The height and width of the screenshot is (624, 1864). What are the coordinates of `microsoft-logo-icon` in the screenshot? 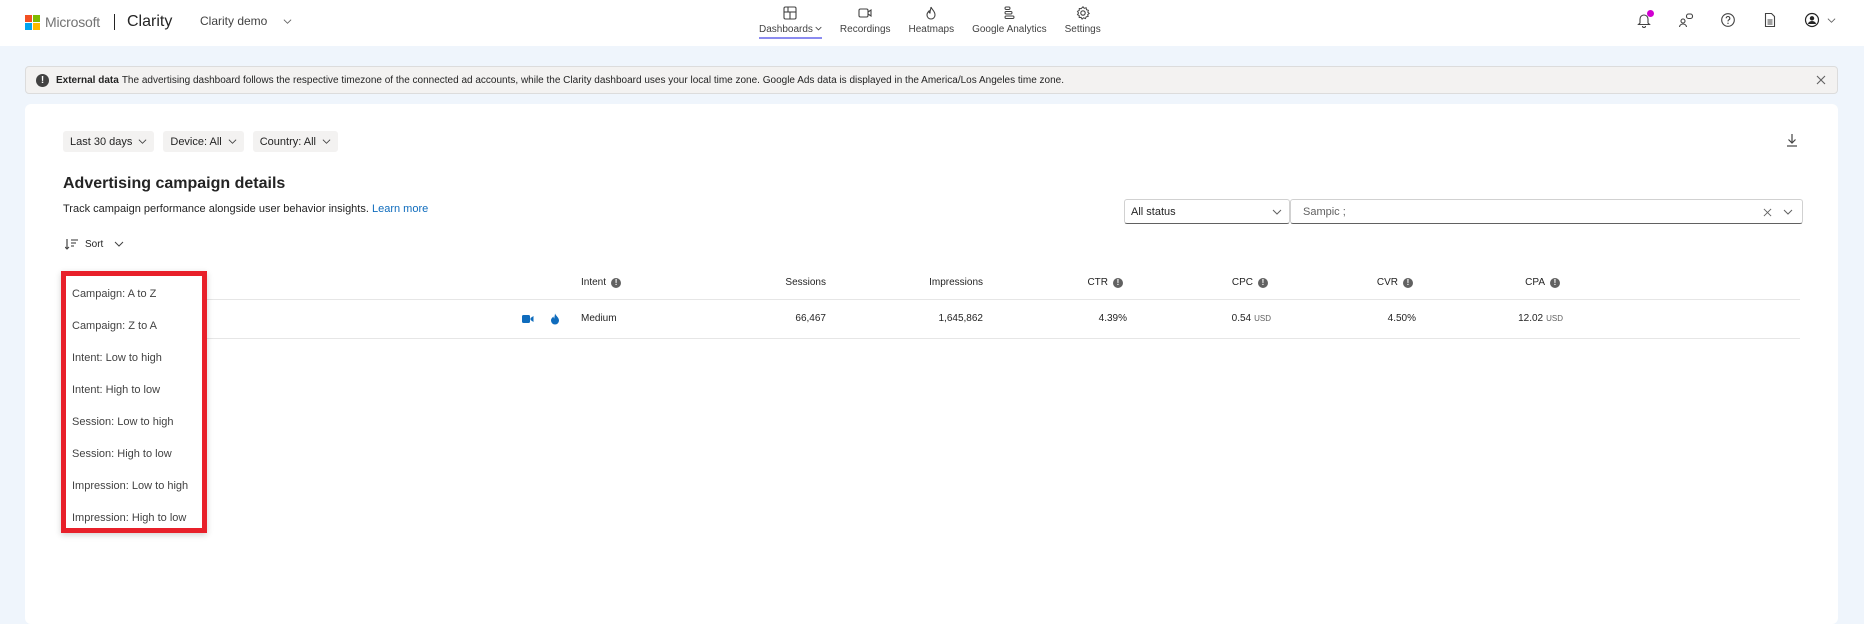 It's located at (32, 22).